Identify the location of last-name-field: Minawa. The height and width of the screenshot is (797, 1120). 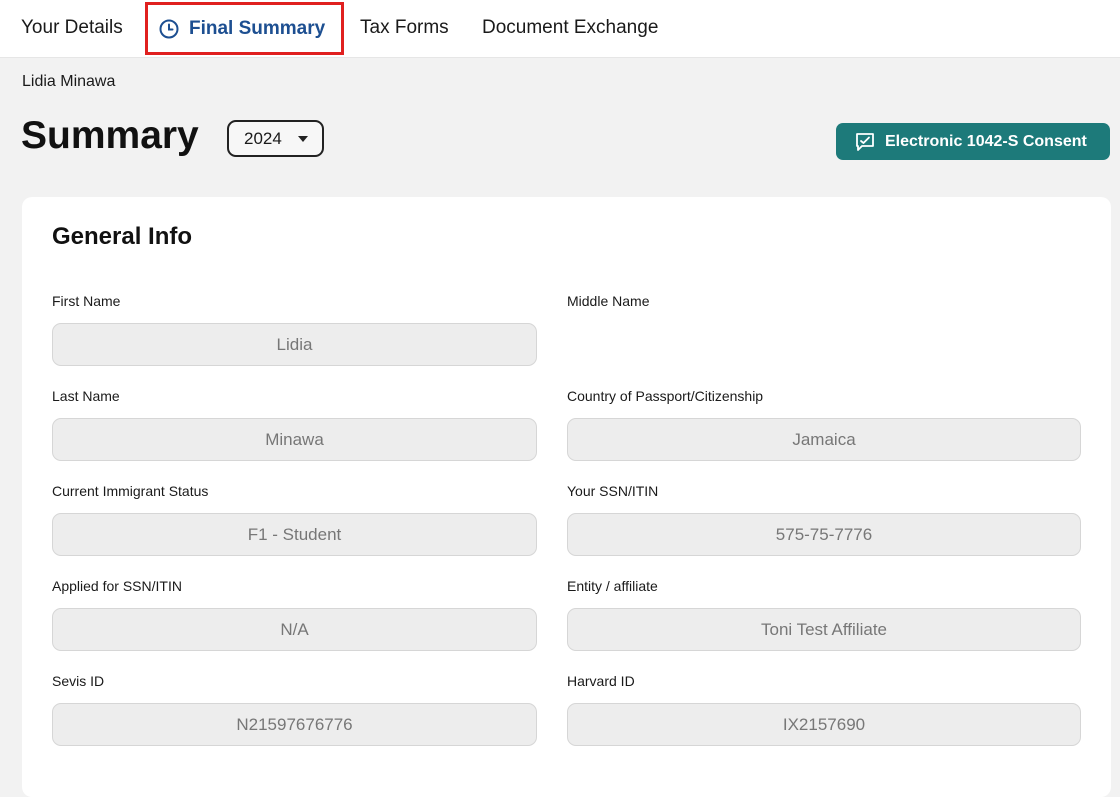
(294, 439).